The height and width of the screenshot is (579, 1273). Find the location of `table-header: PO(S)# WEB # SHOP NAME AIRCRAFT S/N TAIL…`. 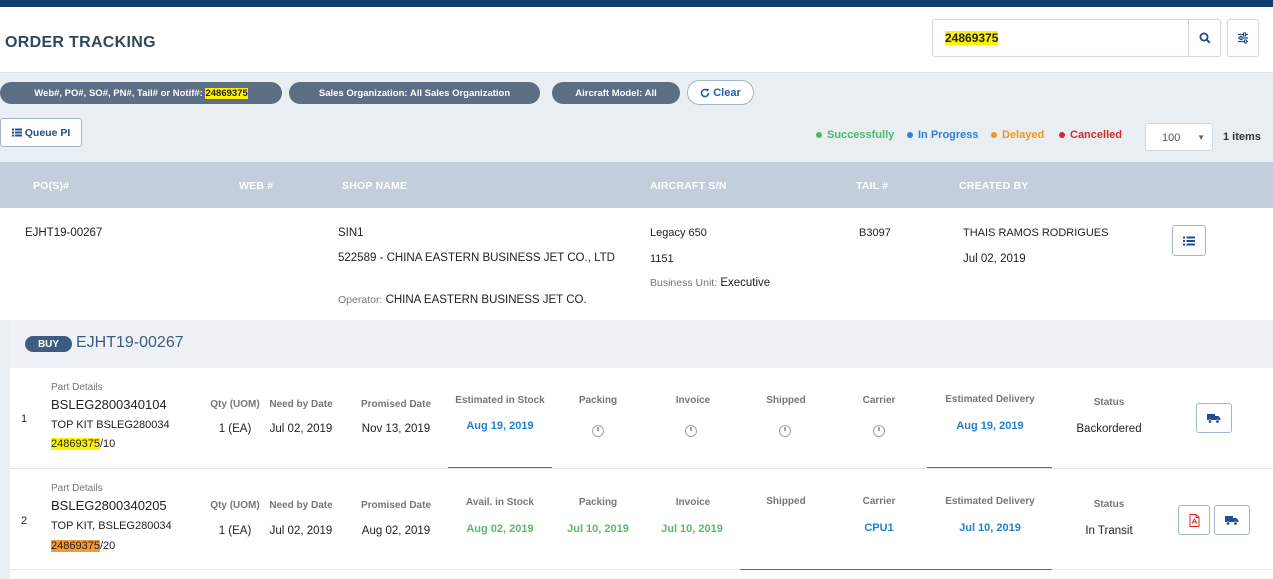

table-header: PO(S)# WEB # SHOP NAME AIRCRAFT S/N TAIL… is located at coordinates (636, 185).